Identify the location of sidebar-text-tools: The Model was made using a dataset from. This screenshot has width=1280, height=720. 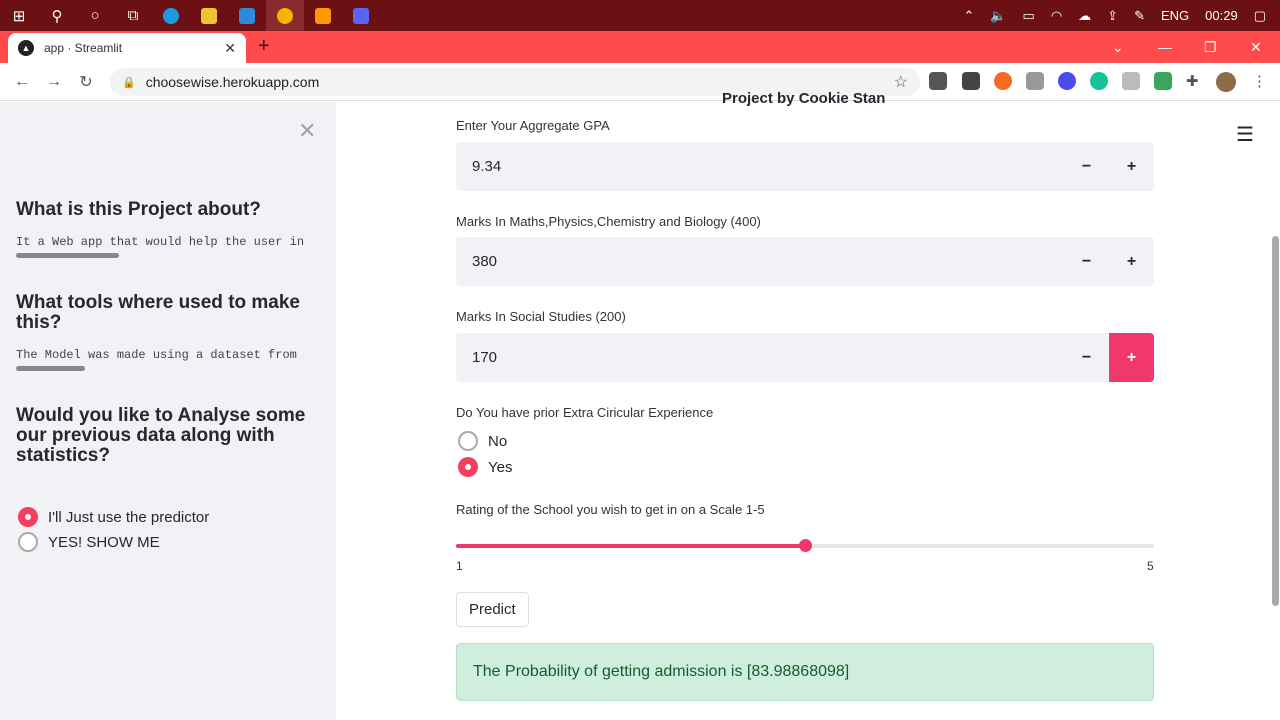
(156, 355).